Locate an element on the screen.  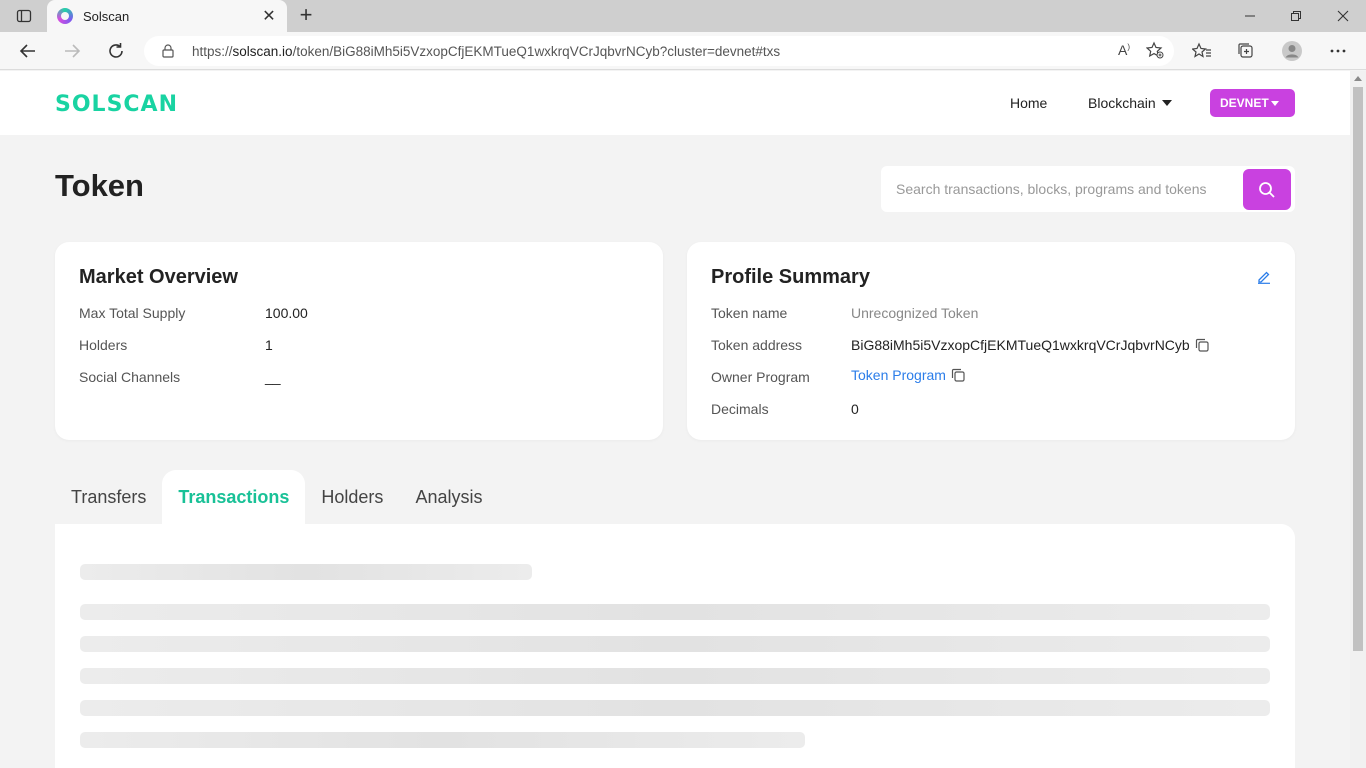
nav-home-link: Home is located at coordinates (1028, 103).